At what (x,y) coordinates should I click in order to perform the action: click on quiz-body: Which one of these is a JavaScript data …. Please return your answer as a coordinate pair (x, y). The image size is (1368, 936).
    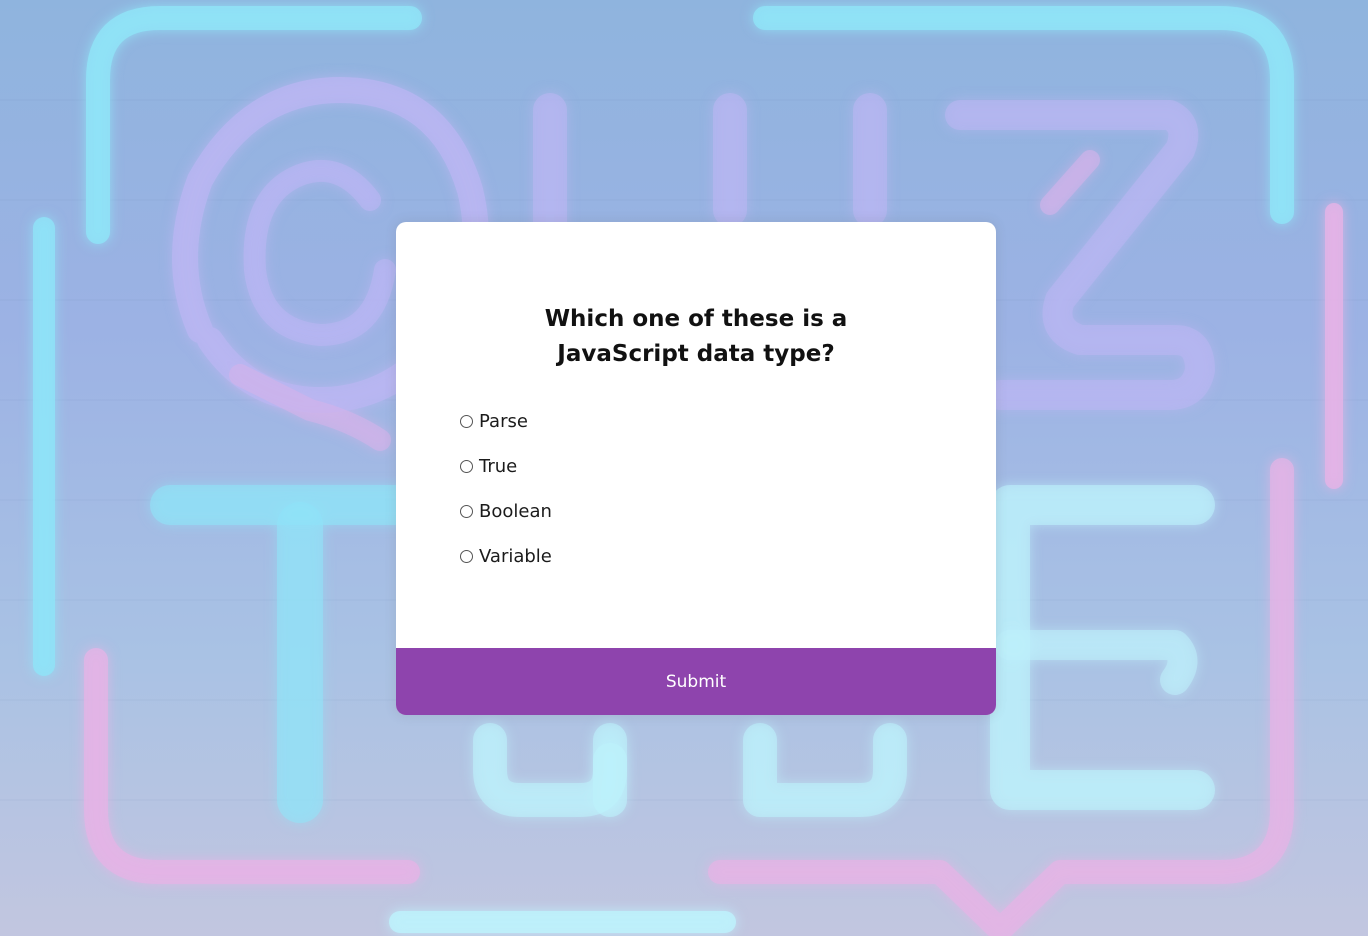
    Looking at the image, I should click on (696, 440).